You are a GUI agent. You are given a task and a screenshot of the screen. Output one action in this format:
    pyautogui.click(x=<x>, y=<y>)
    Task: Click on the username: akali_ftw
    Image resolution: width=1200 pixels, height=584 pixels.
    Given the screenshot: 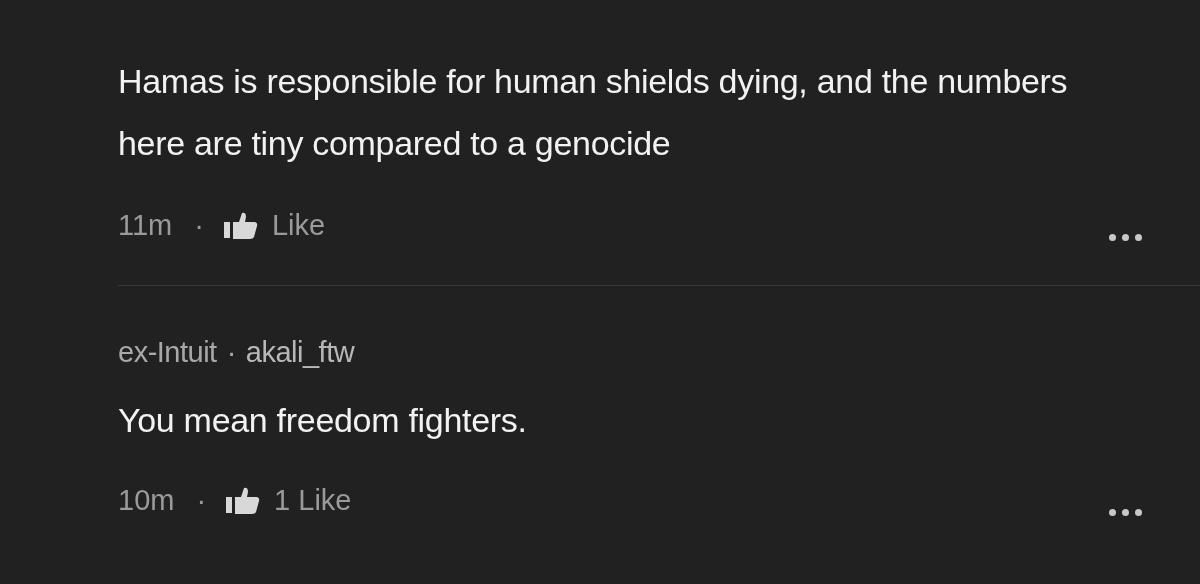 What is the action you would take?
    pyautogui.click(x=300, y=352)
    